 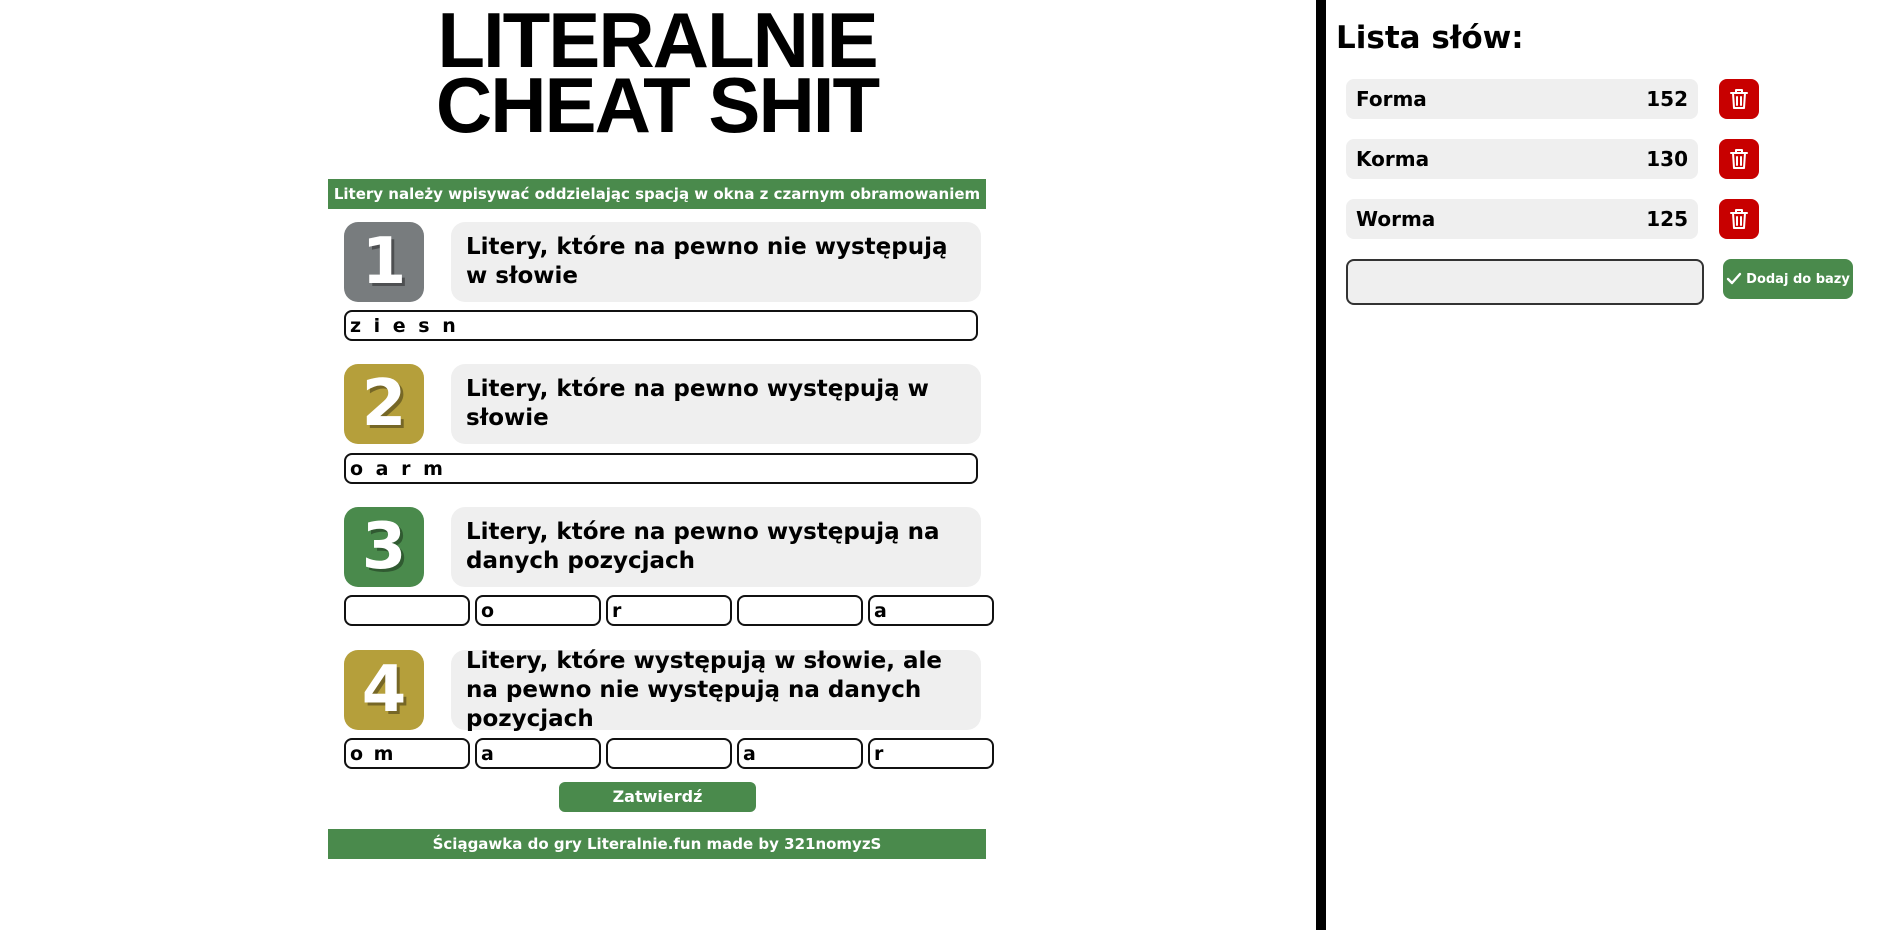 What do you see at coordinates (800, 753) in the screenshot?
I see `wrong-position-4-input: a` at bounding box center [800, 753].